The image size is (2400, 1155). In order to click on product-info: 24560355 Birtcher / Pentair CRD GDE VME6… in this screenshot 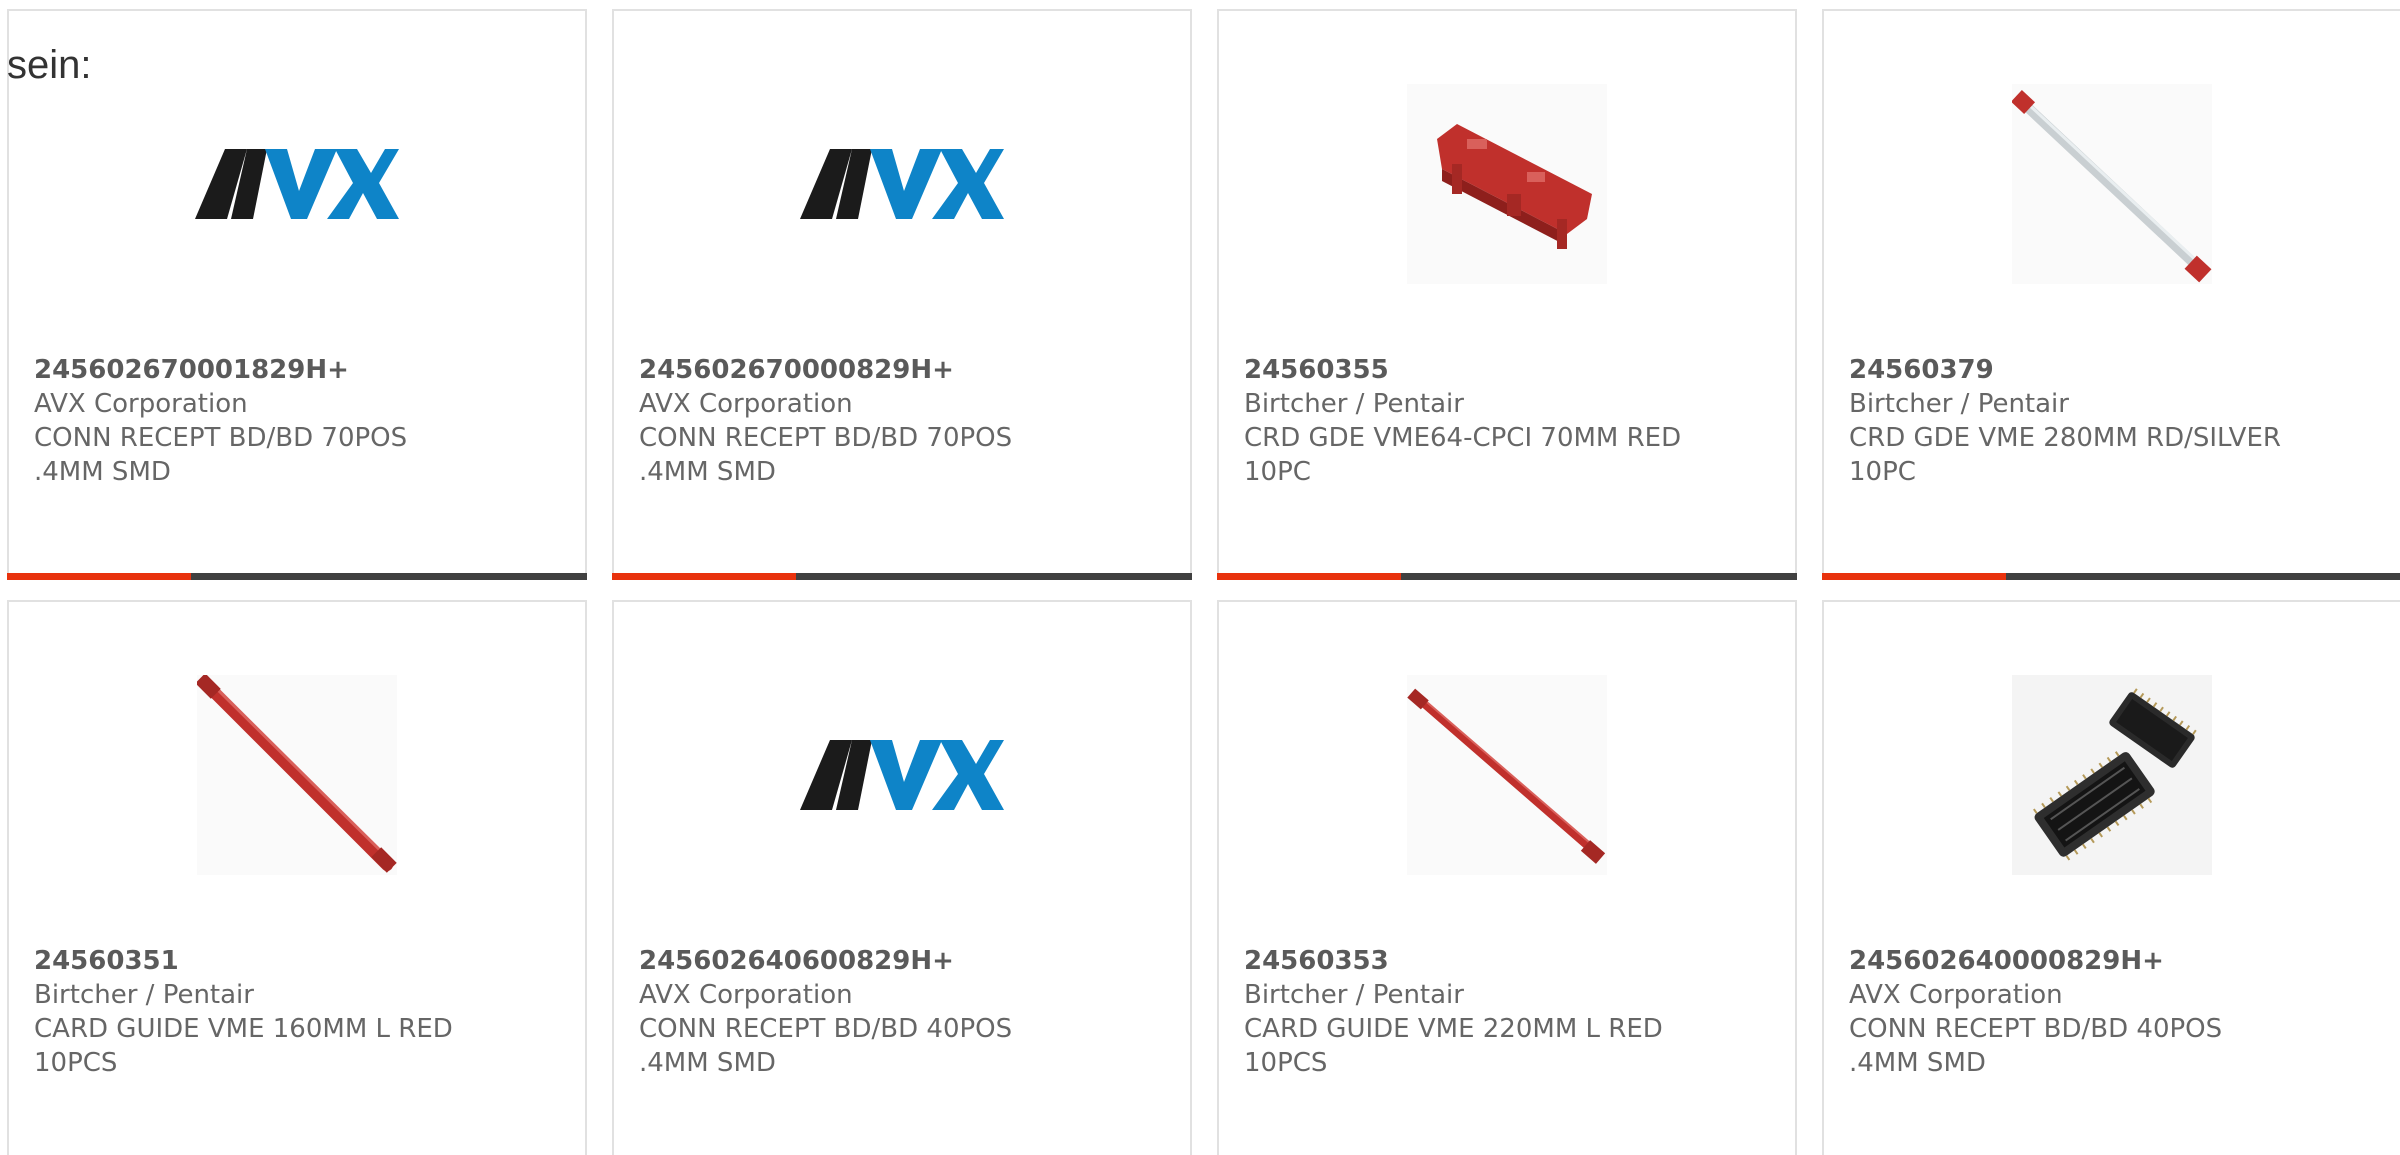, I will do `click(1509, 421)`.